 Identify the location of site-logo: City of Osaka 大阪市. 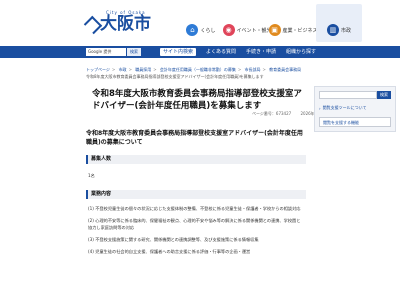
(118, 21).